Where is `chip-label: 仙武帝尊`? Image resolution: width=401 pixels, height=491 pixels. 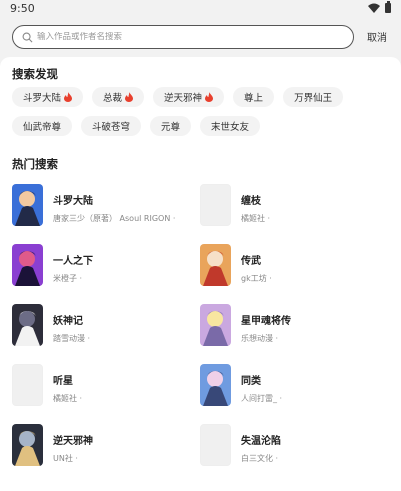
chip-label: 仙武帝尊 is located at coordinates (42, 127).